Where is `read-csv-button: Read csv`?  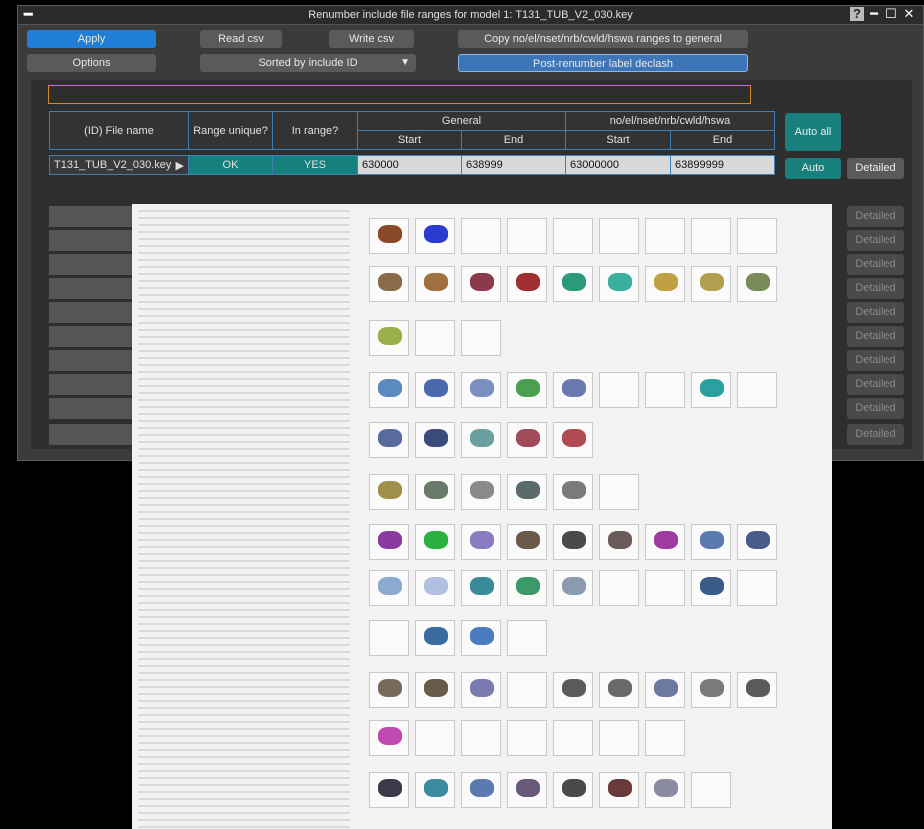
read-csv-button: Read csv is located at coordinates (241, 39).